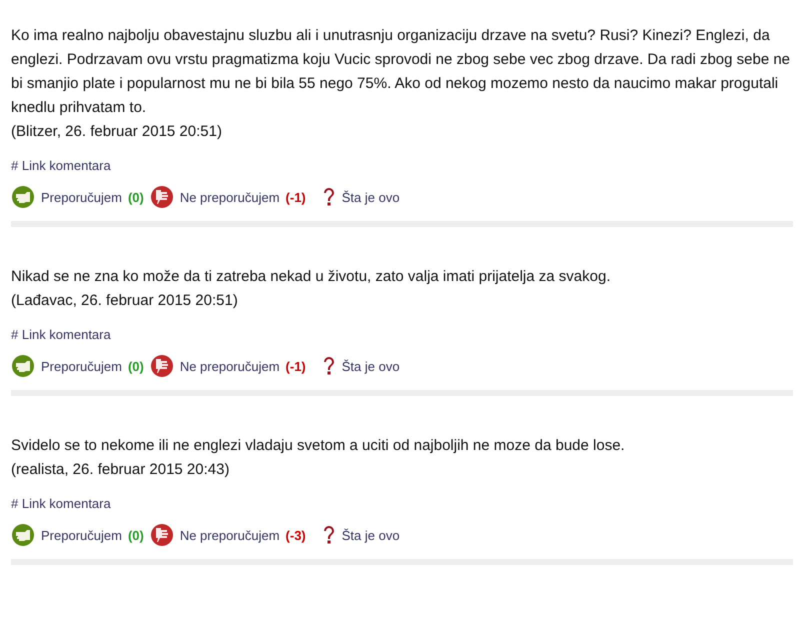 This screenshot has width=800, height=617. What do you see at coordinates (117, 132) in the screenshot?
I see `comment-byline: (Blitzer, 26. februar 2015 20:51)` at bounding box center [117, 132].